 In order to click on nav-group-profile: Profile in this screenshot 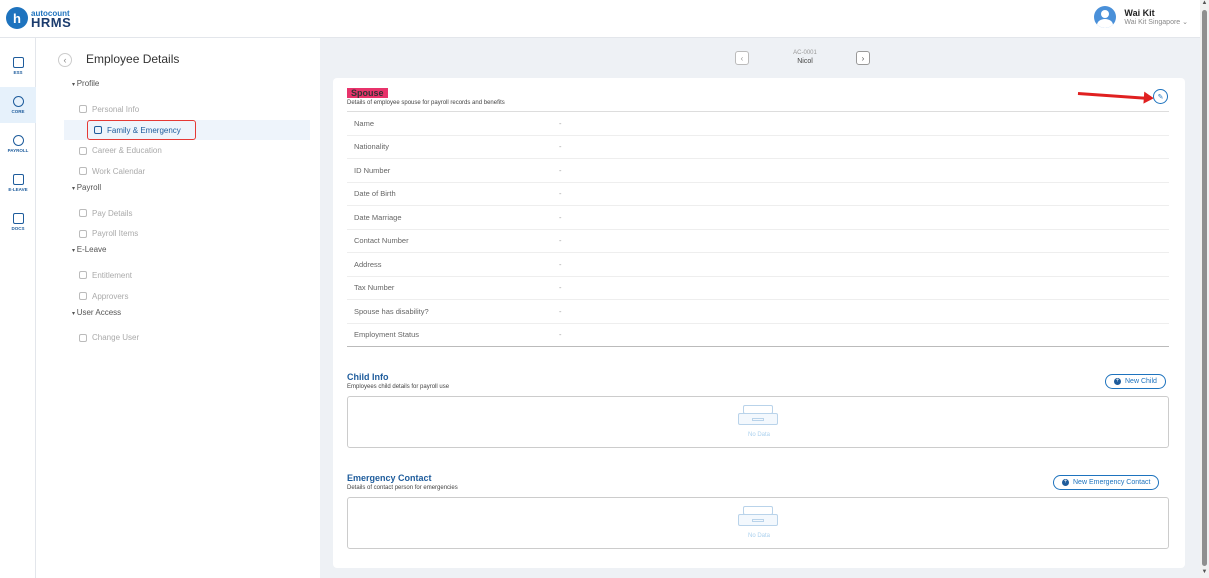, I will do `click(187, 88)`.